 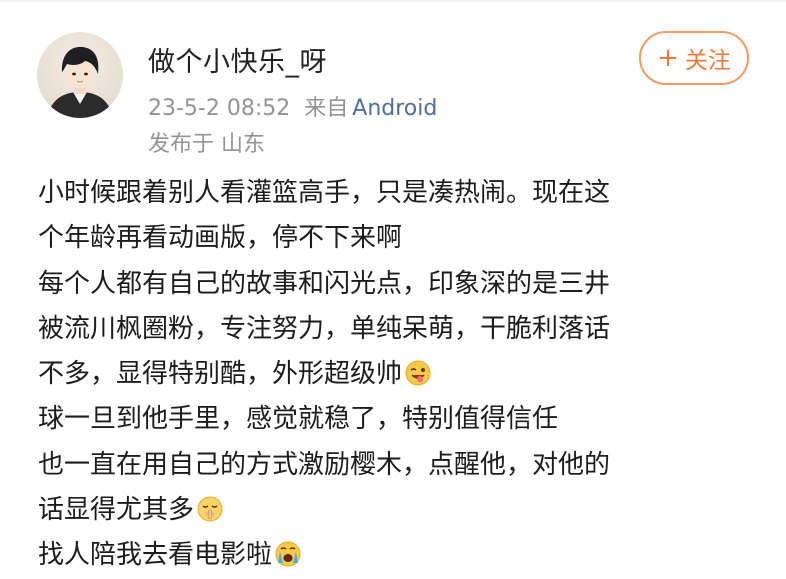 What do you see at coordinates (707, 61) in the screenshot?
I see `follow-label: 关注` at bounding box center [707, 61].